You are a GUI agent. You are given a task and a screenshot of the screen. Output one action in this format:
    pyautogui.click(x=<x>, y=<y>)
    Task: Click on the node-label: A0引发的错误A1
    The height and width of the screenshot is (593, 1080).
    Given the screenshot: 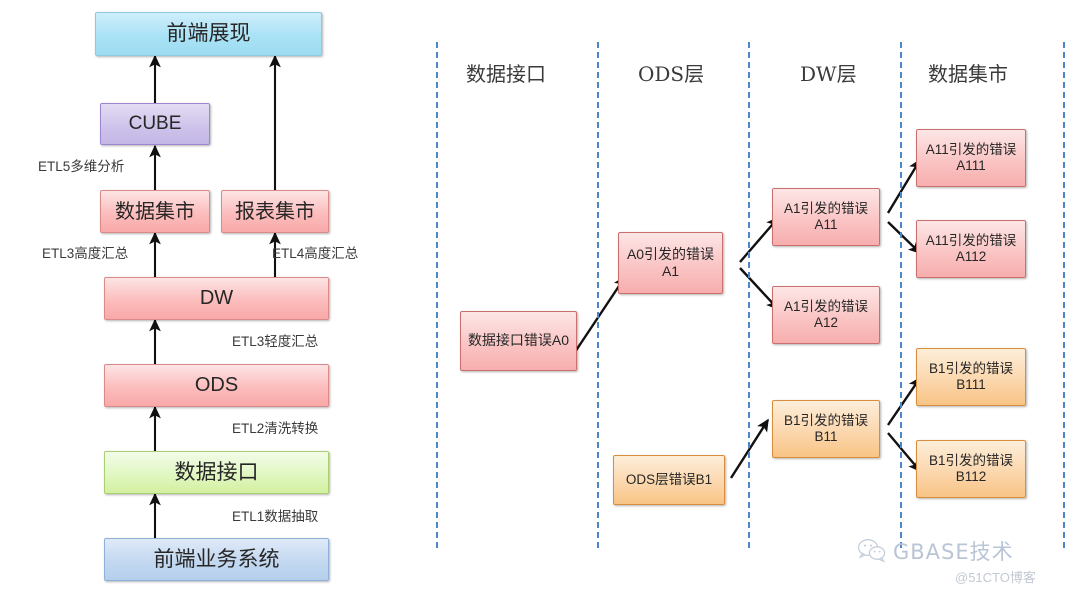 What is the action you would take?
    pyautogui.click(x=670, y=262)
    